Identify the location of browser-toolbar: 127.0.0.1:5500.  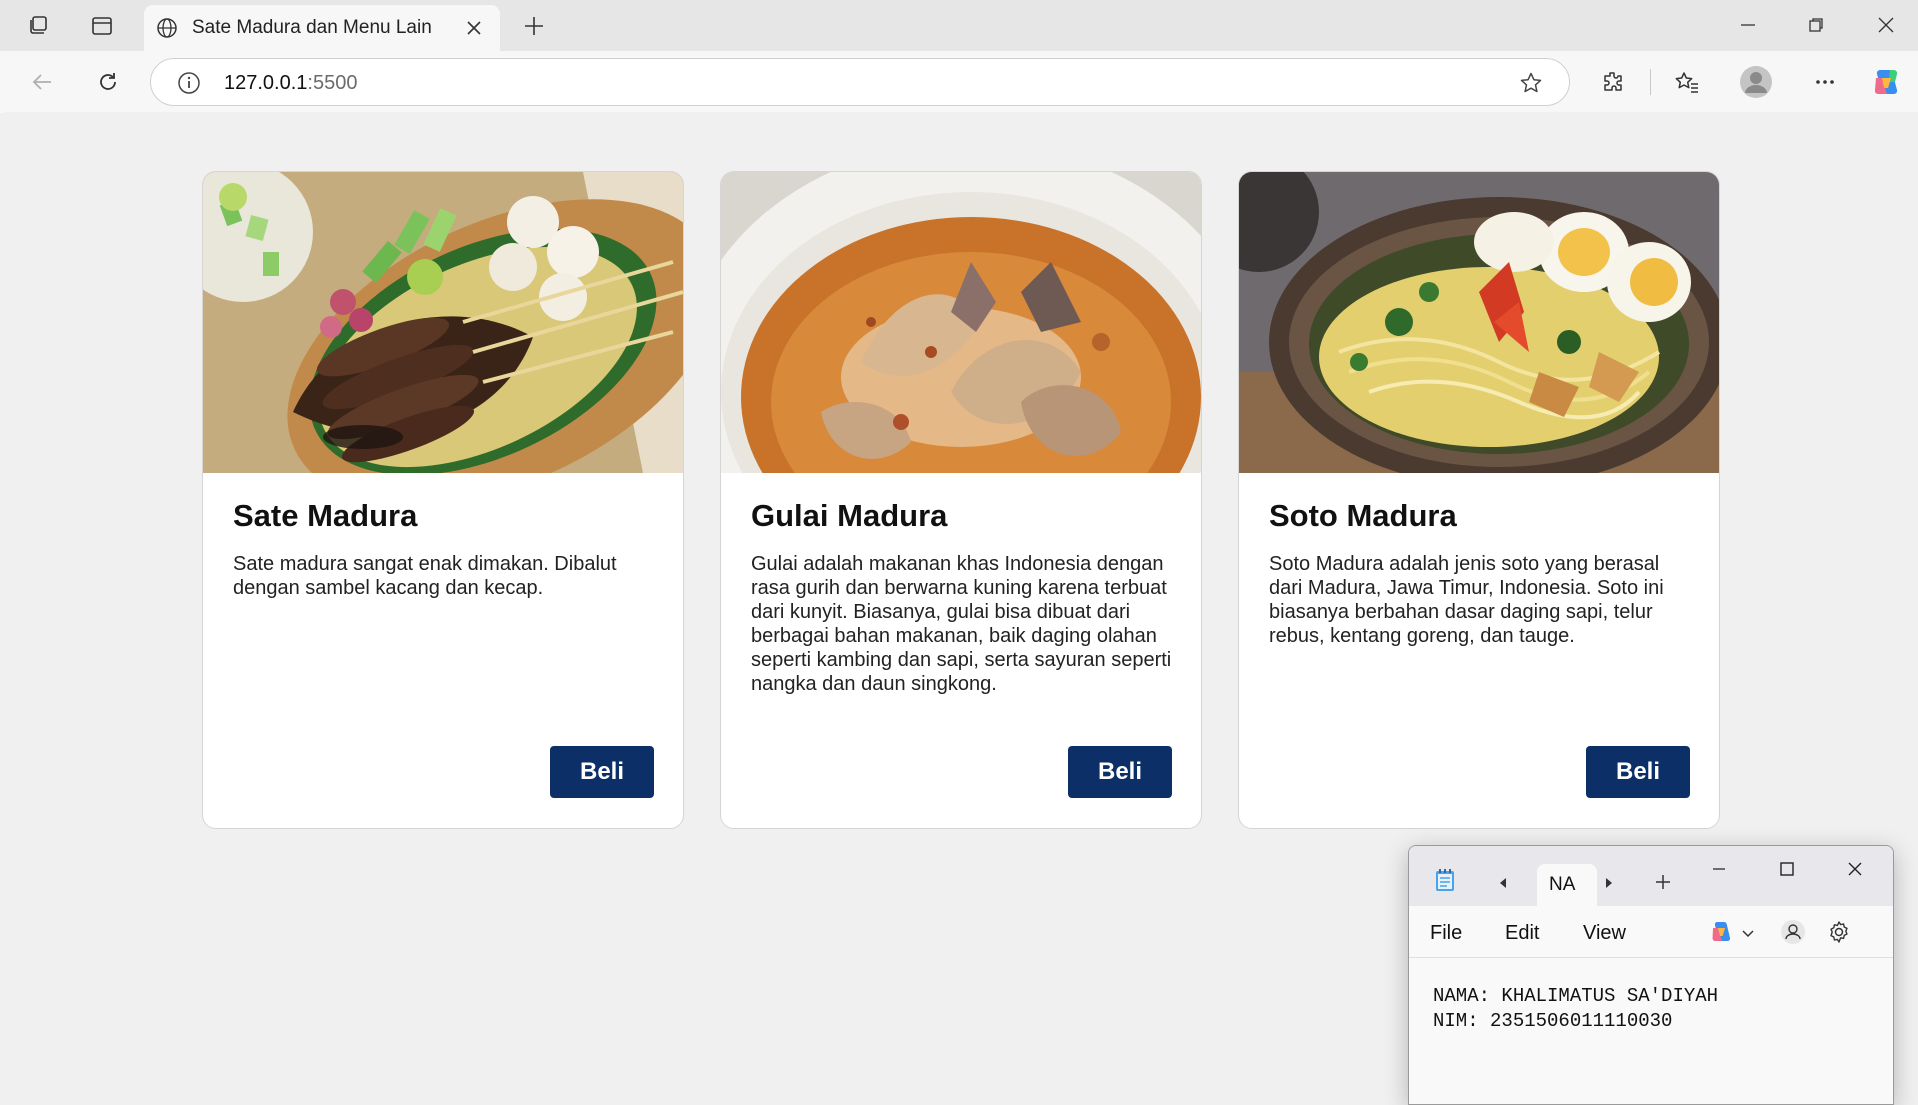
(959, 82).